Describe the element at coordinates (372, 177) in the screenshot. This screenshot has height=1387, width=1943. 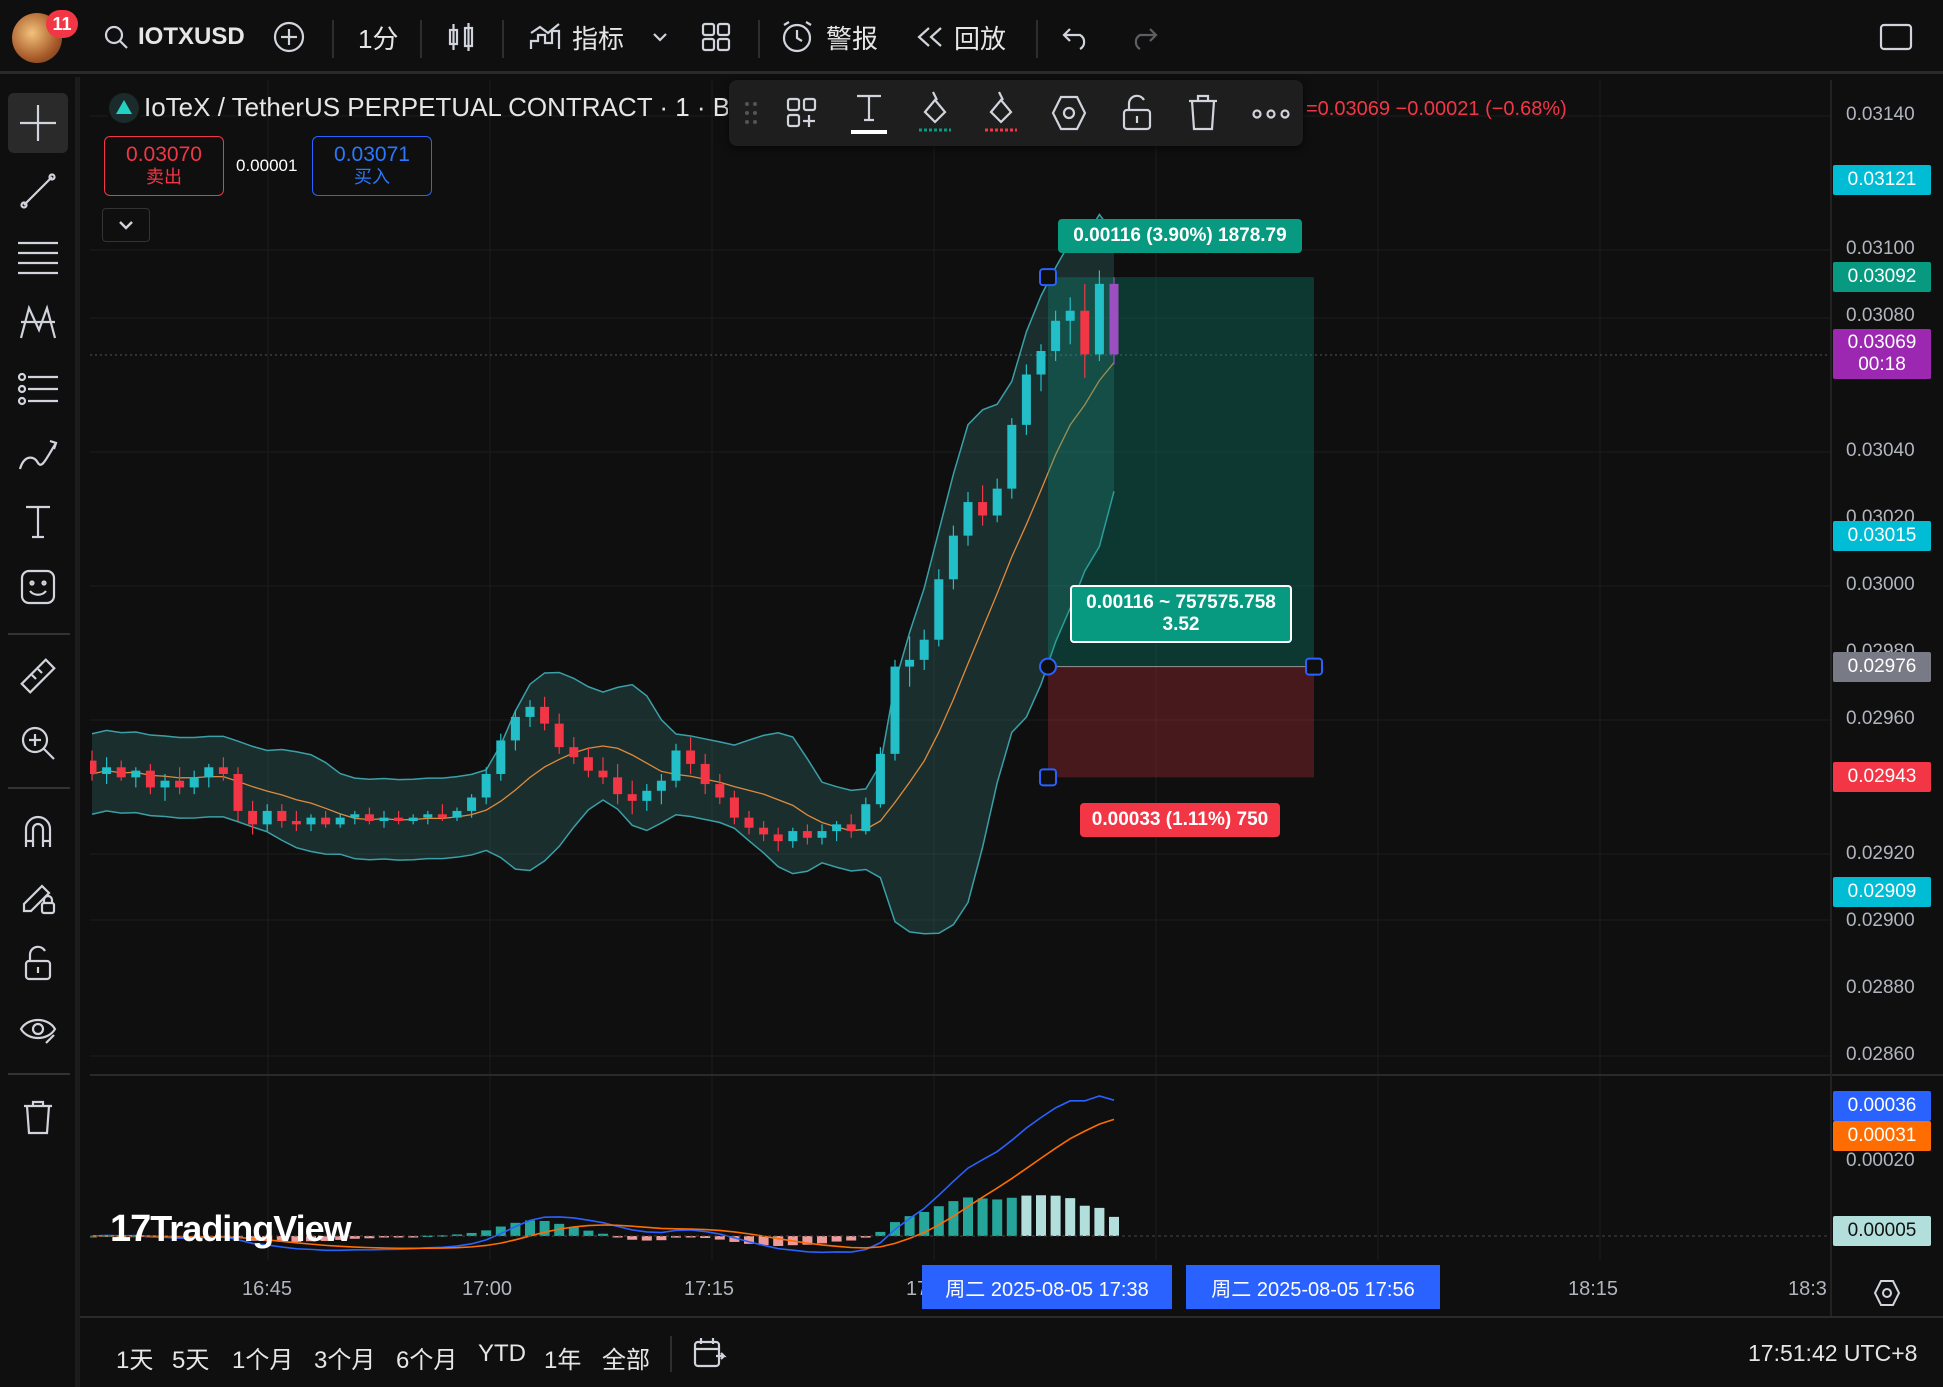
I see `buy-label: 买入` at that location.